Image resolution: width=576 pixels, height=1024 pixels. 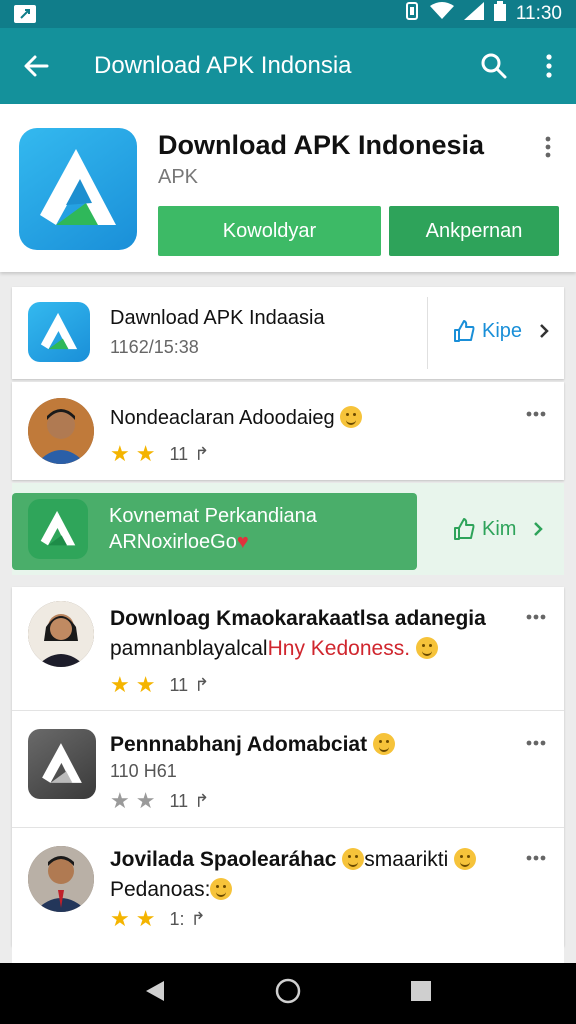 I want to click on list-item-title: Jovilada Spaolearáhac, so click(x=223, y=859).